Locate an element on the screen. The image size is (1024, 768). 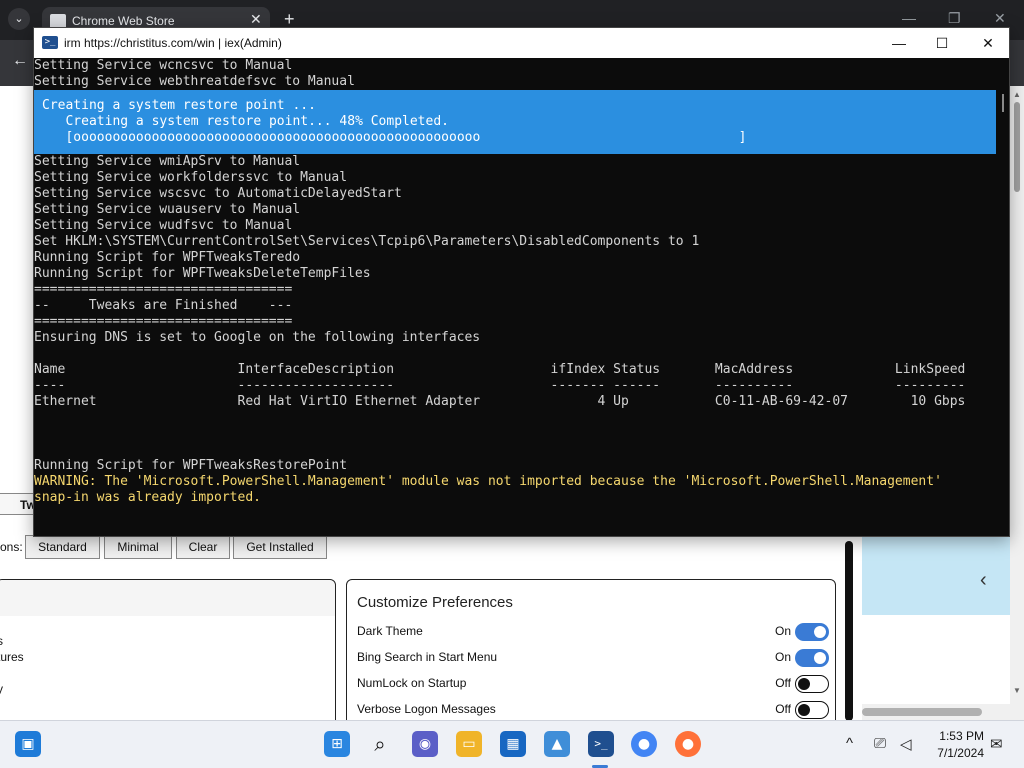
browser-maximize-button: ❐ is located at coordinates (954, 18).